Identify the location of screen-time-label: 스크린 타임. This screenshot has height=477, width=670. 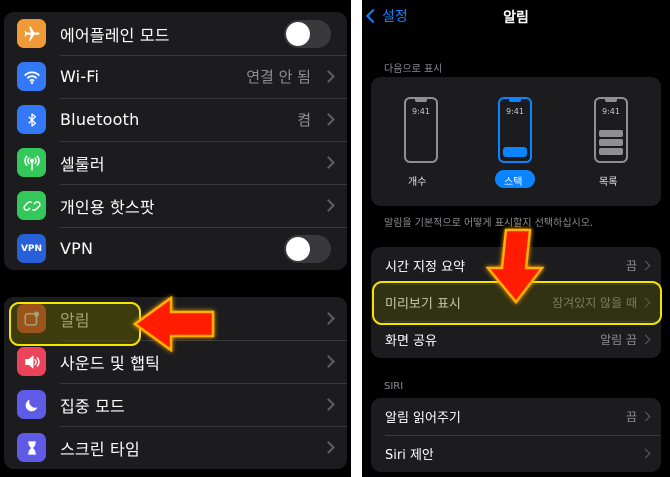
(100, 449).